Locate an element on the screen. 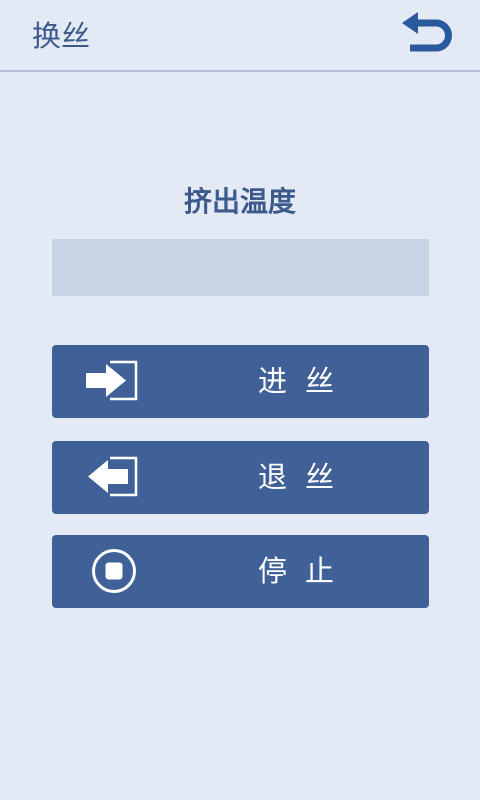  feed-filament-button: 进丝 is located at coordinates (240, 381).